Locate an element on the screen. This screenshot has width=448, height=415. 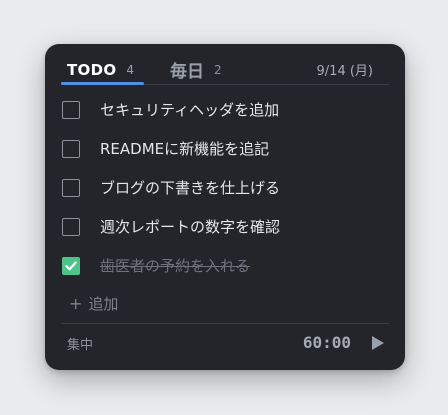
task-item: ブログの下書きを仕上げる is located at coordinates (225, 187).